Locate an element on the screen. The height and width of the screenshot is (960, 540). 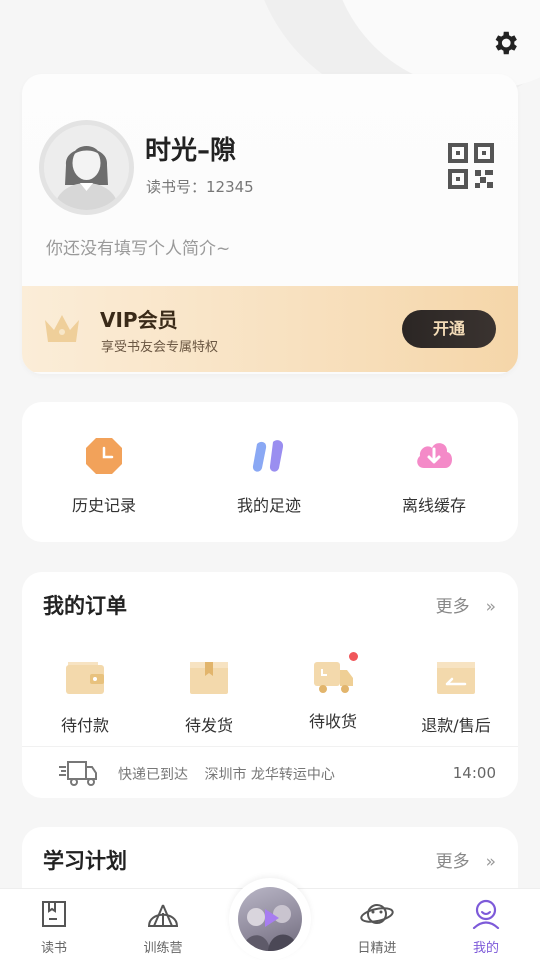
order-label: 待收货 is located at coordinates (332, 721).